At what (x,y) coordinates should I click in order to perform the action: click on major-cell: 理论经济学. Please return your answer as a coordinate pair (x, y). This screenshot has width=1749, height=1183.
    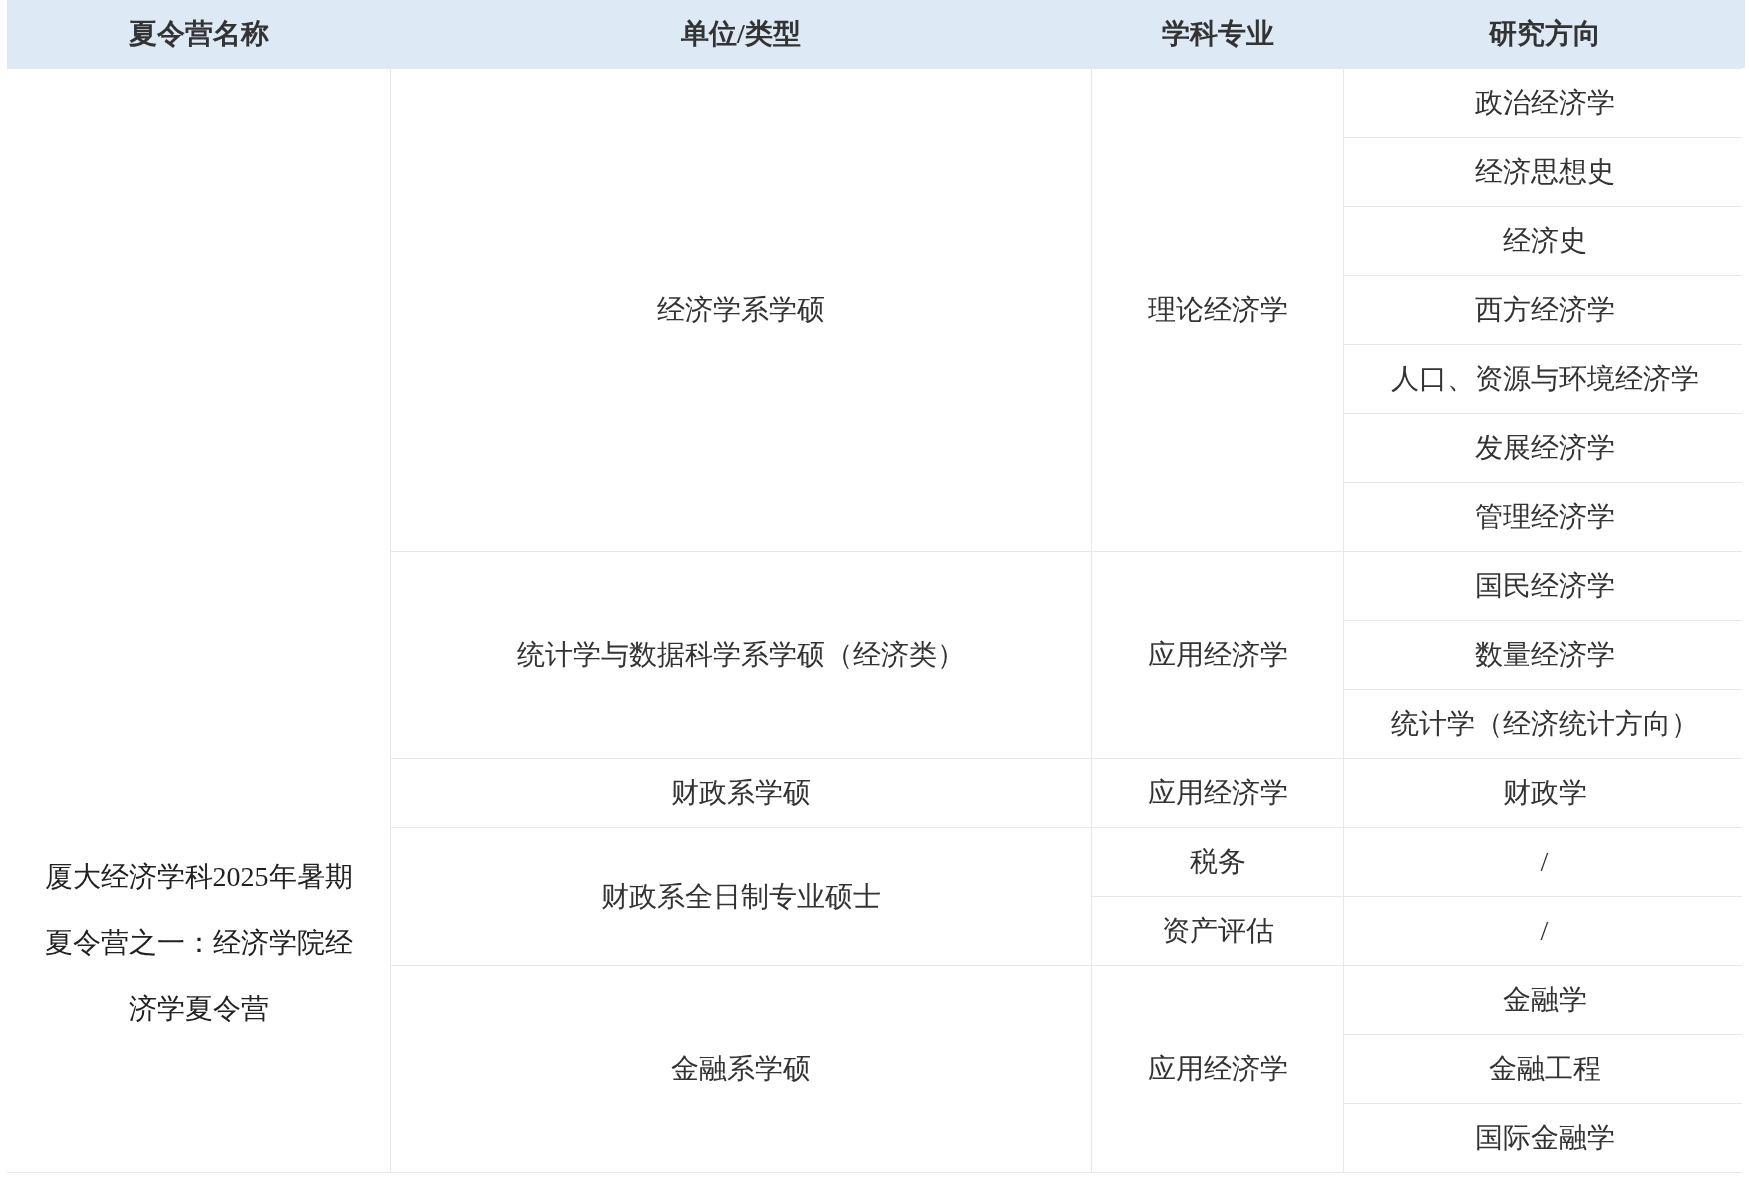
    Looking at the image, I should click on (1217, 310).